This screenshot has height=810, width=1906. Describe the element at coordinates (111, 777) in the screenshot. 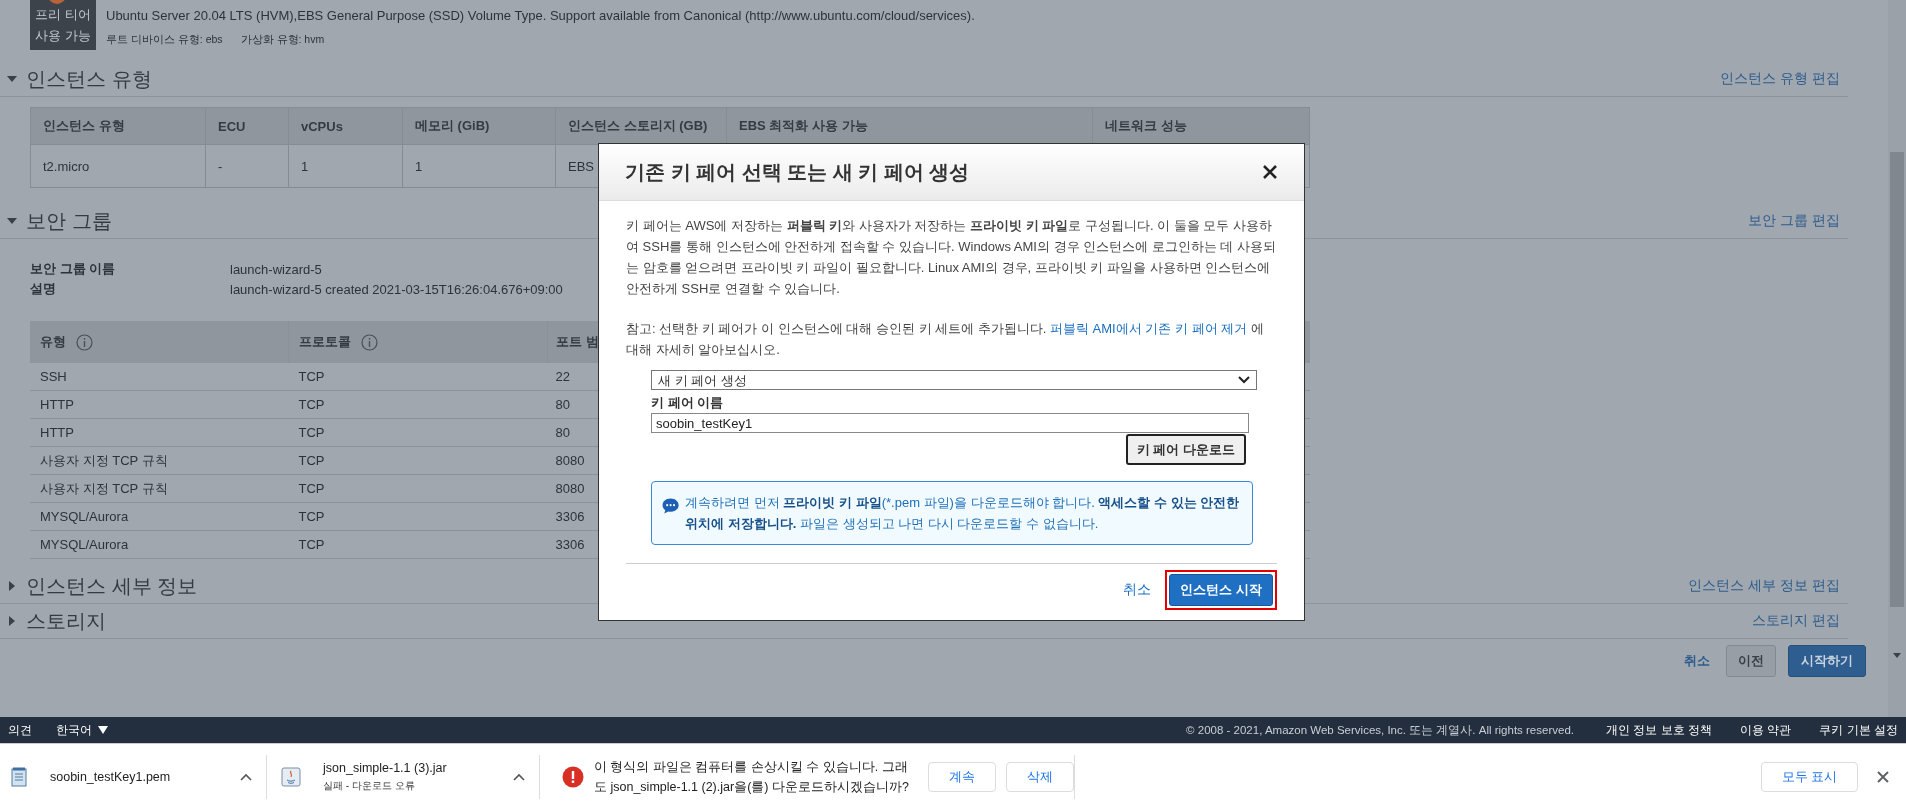

I see `file-name: soobin_testKey1.pem` at that location.